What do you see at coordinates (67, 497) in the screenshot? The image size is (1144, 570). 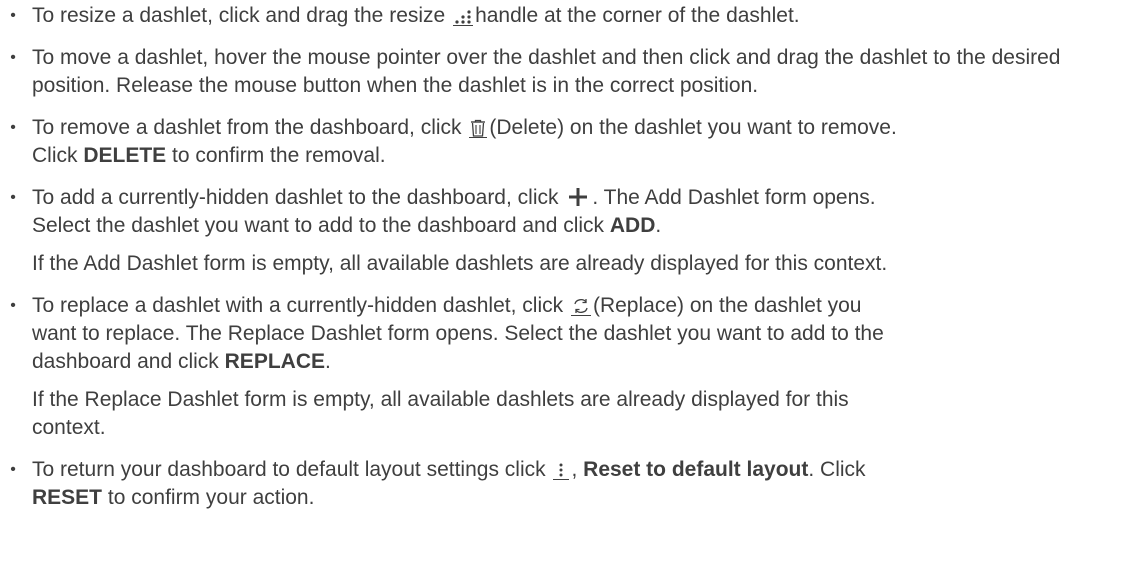 I see `reset-label: RESET` at bounding box center [67, 497].